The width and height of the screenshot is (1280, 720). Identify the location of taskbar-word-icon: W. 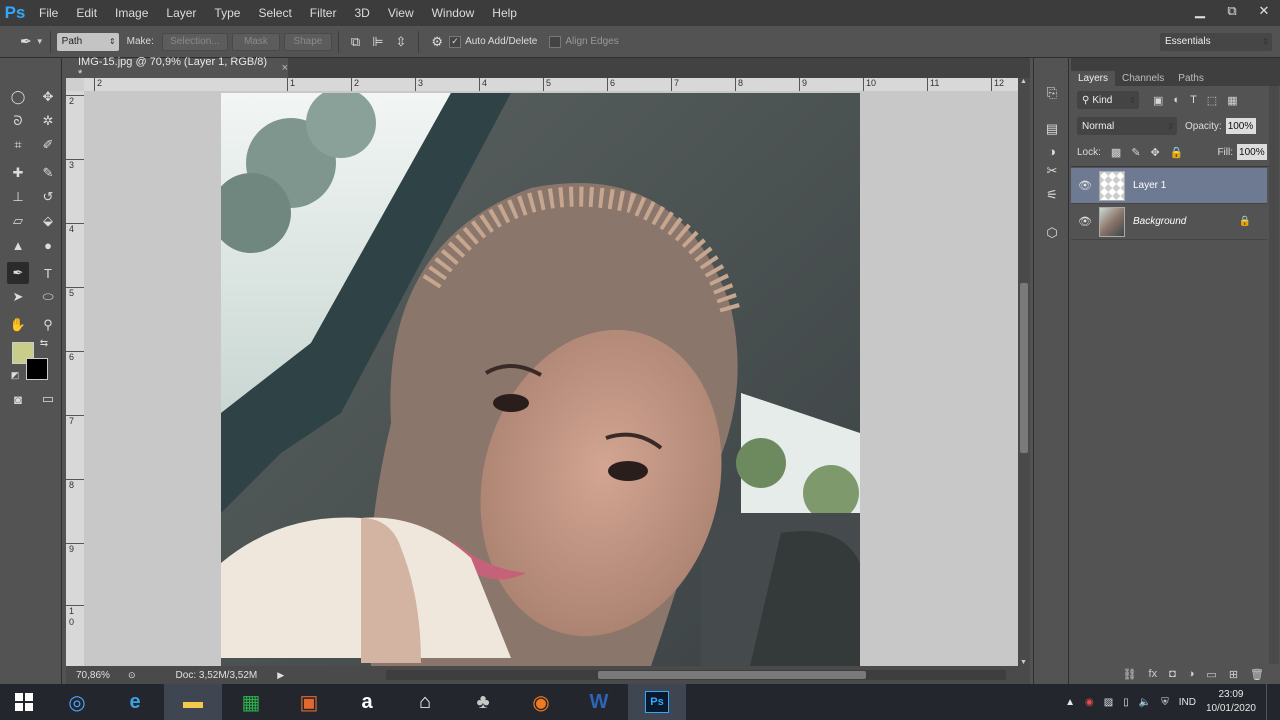
(599, 702).